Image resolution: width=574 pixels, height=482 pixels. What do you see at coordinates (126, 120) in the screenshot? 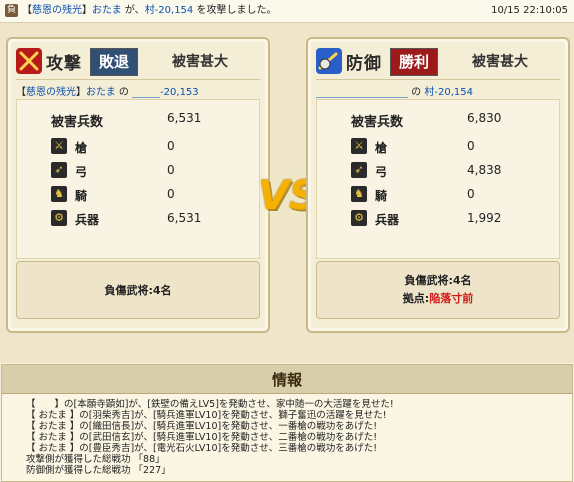
I see `casualties-row: 被害兵数 6,531` at bounding box center [126, 120].